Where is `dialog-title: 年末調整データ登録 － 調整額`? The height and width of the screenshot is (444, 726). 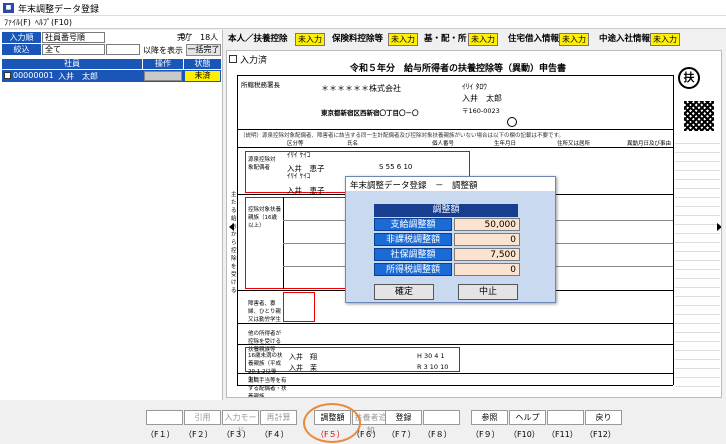 dialog-title: 年末調整データ登録 － 調整額 is located at coordinates (450, 184).